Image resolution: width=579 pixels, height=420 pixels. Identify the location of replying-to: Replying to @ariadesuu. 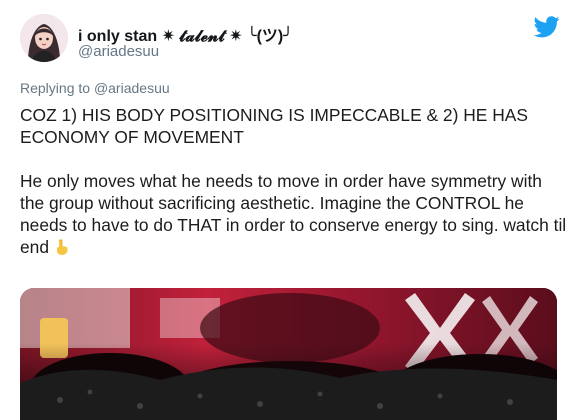
(95, 88).